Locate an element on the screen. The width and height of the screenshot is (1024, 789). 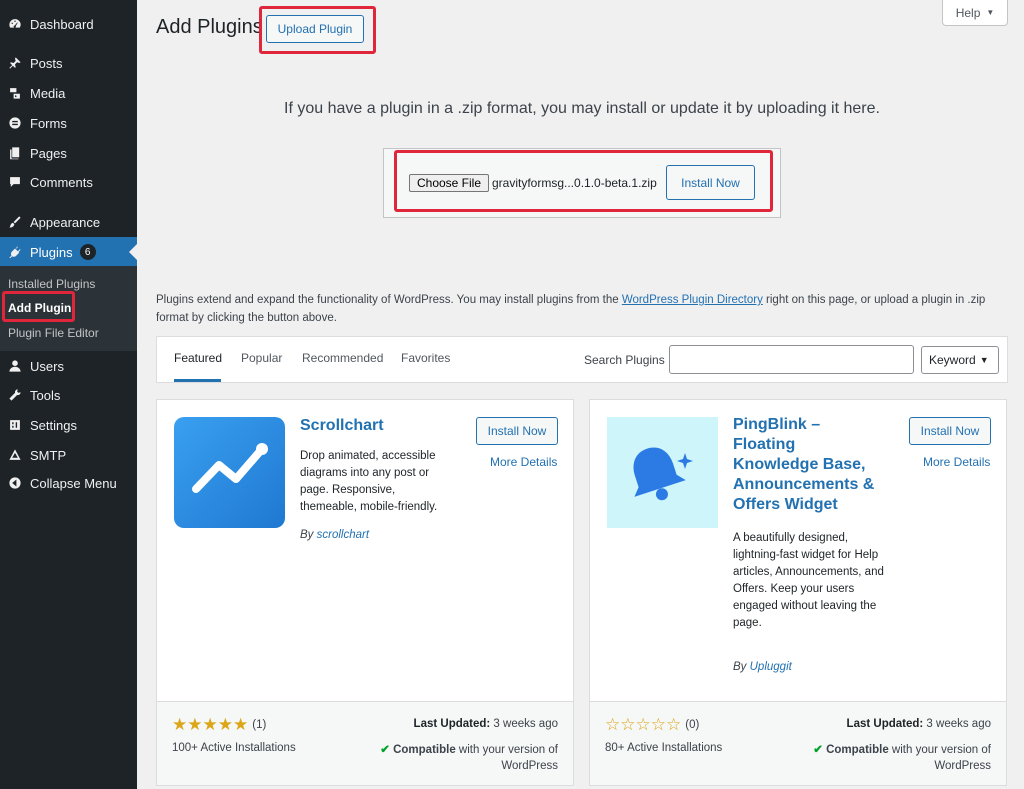
sidebar-item-pages: Pages is located at coordinates (68, 153).